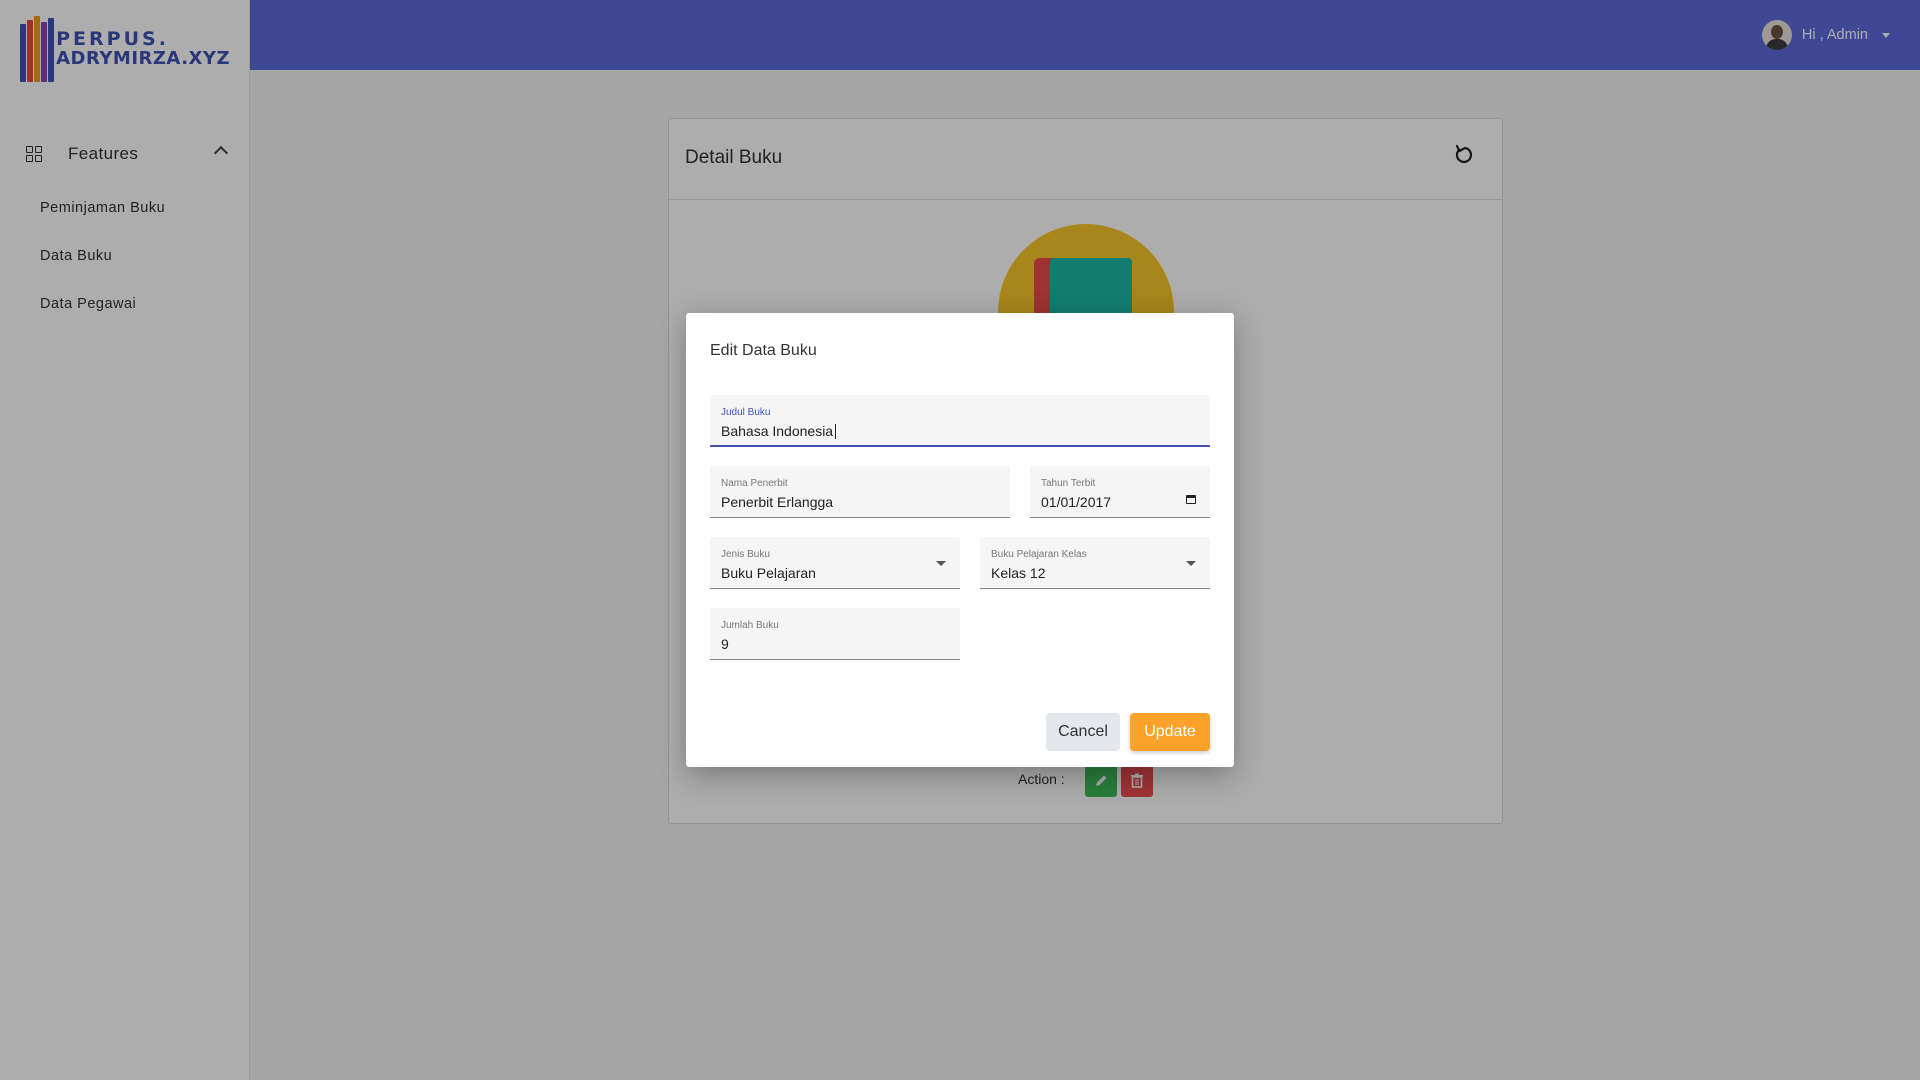 The height and width of the screenshot is (1080, 1920). Describe the element at coordinates (1083, 732) in the screenshot. I see `cancel-button: Cancel` at that location.